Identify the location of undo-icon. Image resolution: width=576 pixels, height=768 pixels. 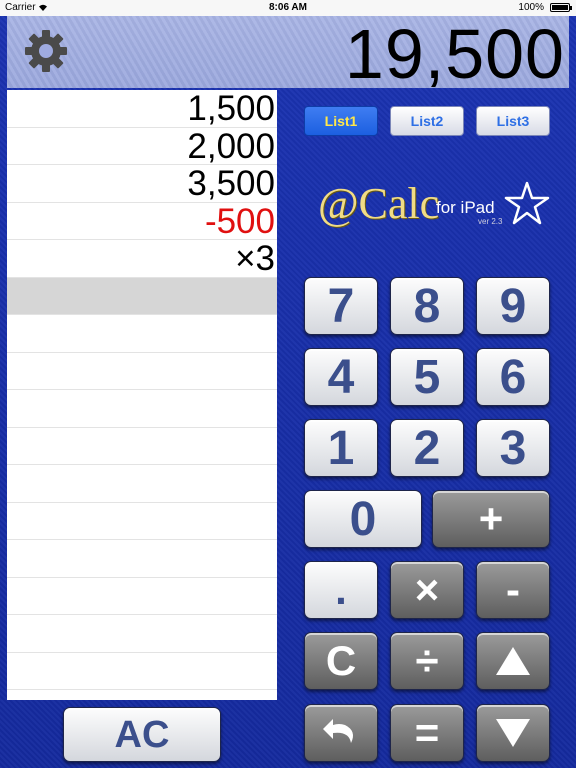
(338, 731).